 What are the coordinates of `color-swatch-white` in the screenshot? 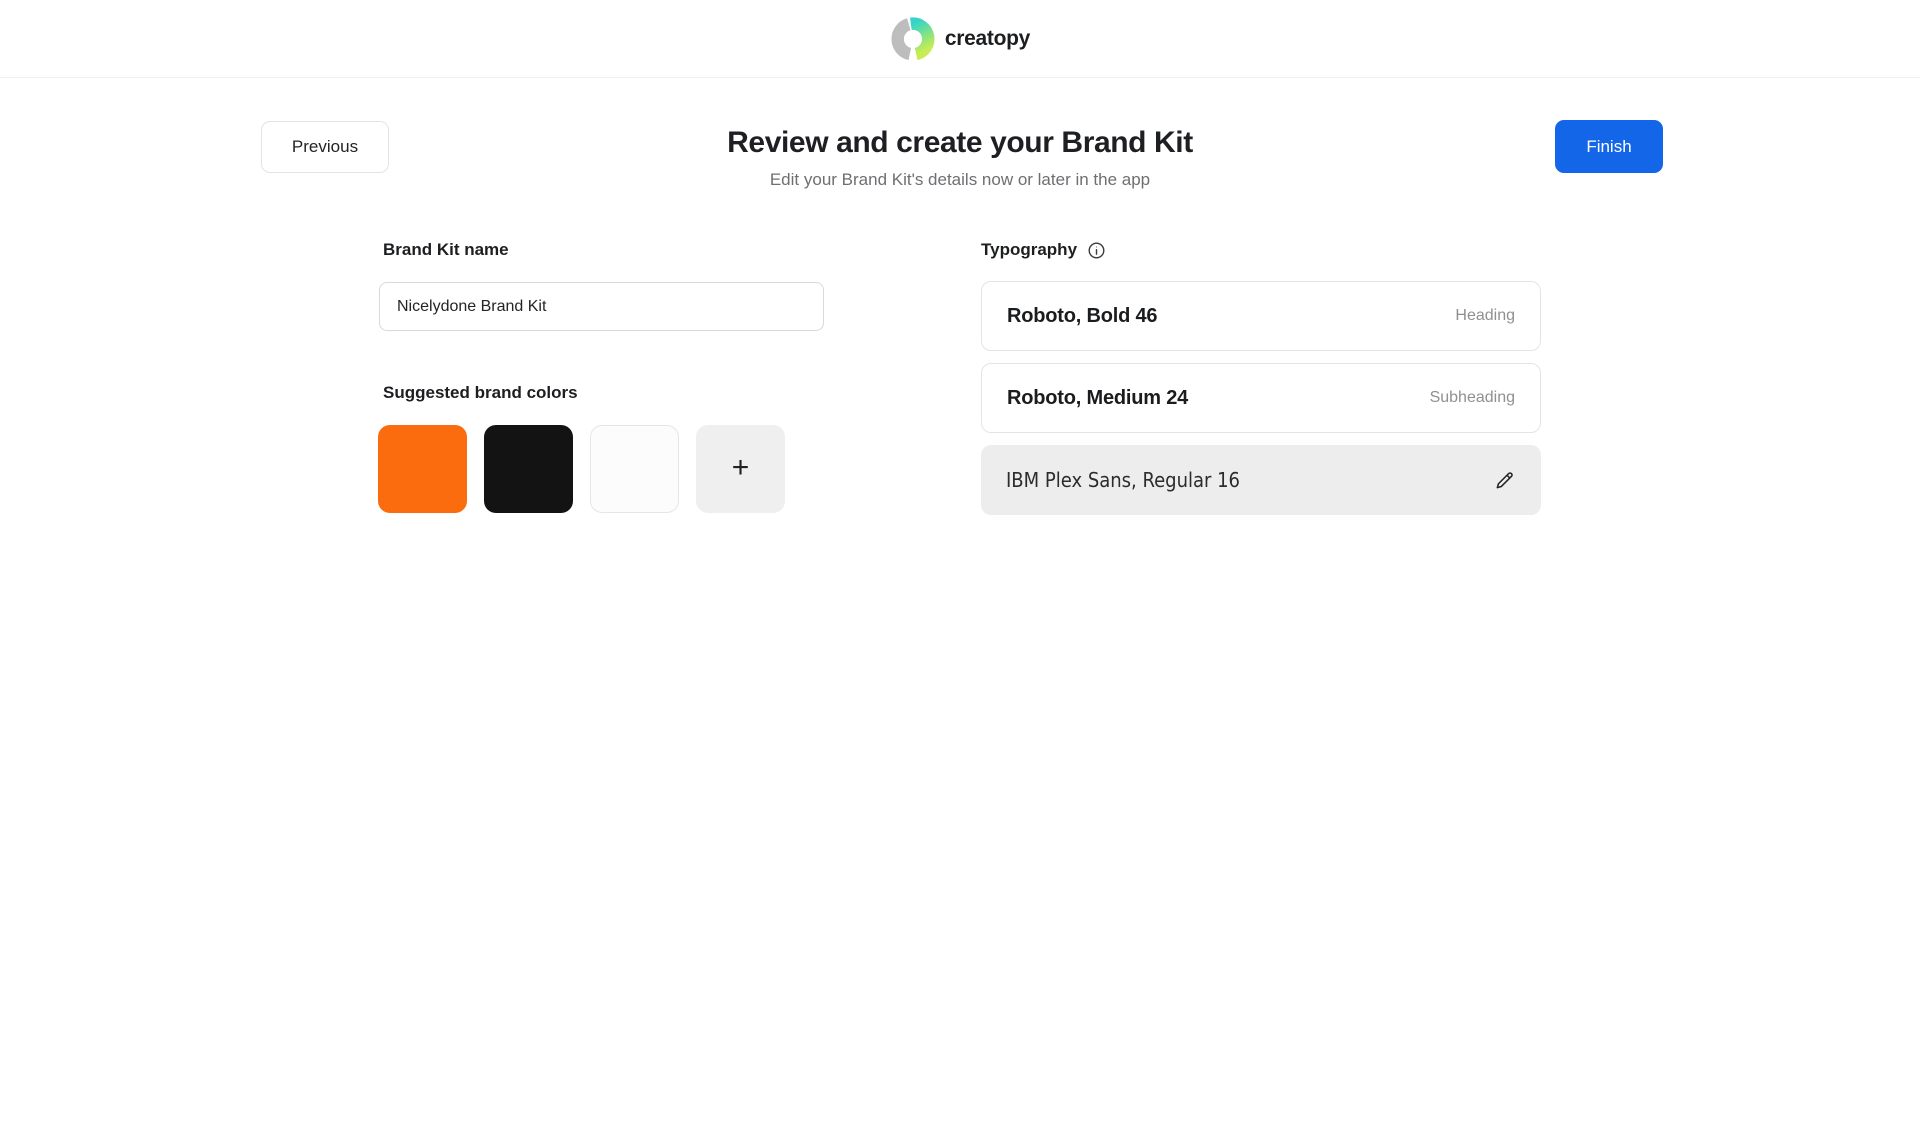 It's located at (634, 469).